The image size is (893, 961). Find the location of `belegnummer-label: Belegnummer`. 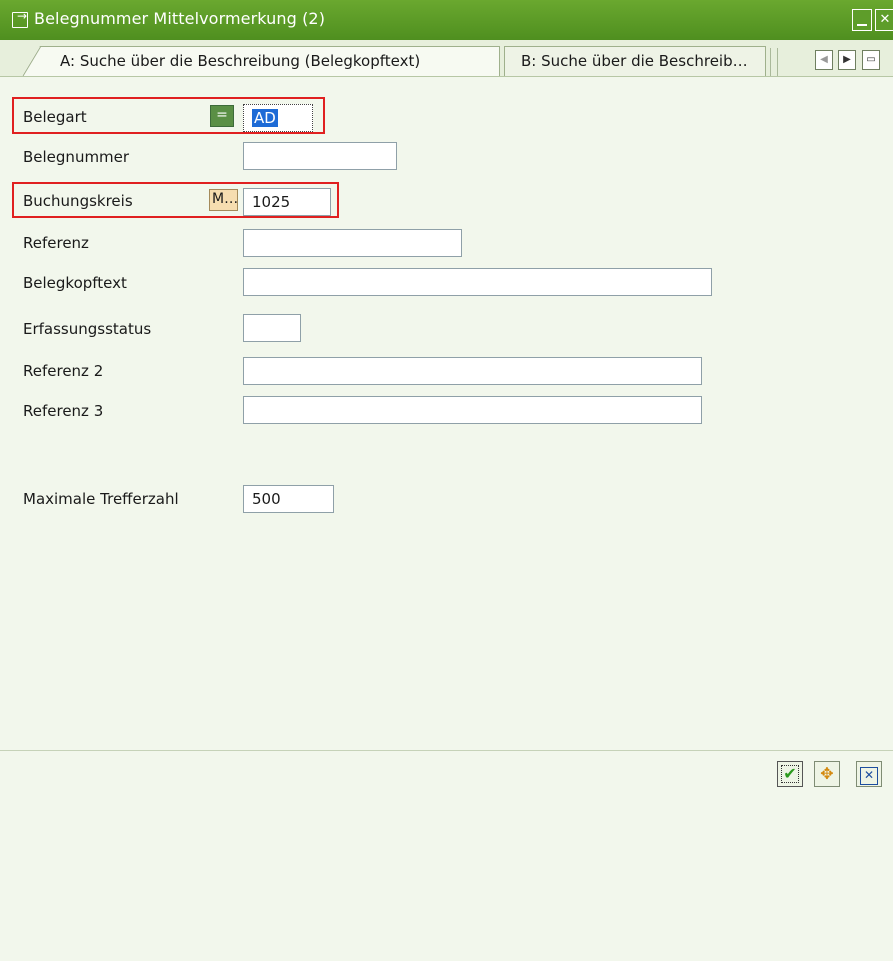

belegnummer-label: Belegnummer is located at coordinates (76, 157).